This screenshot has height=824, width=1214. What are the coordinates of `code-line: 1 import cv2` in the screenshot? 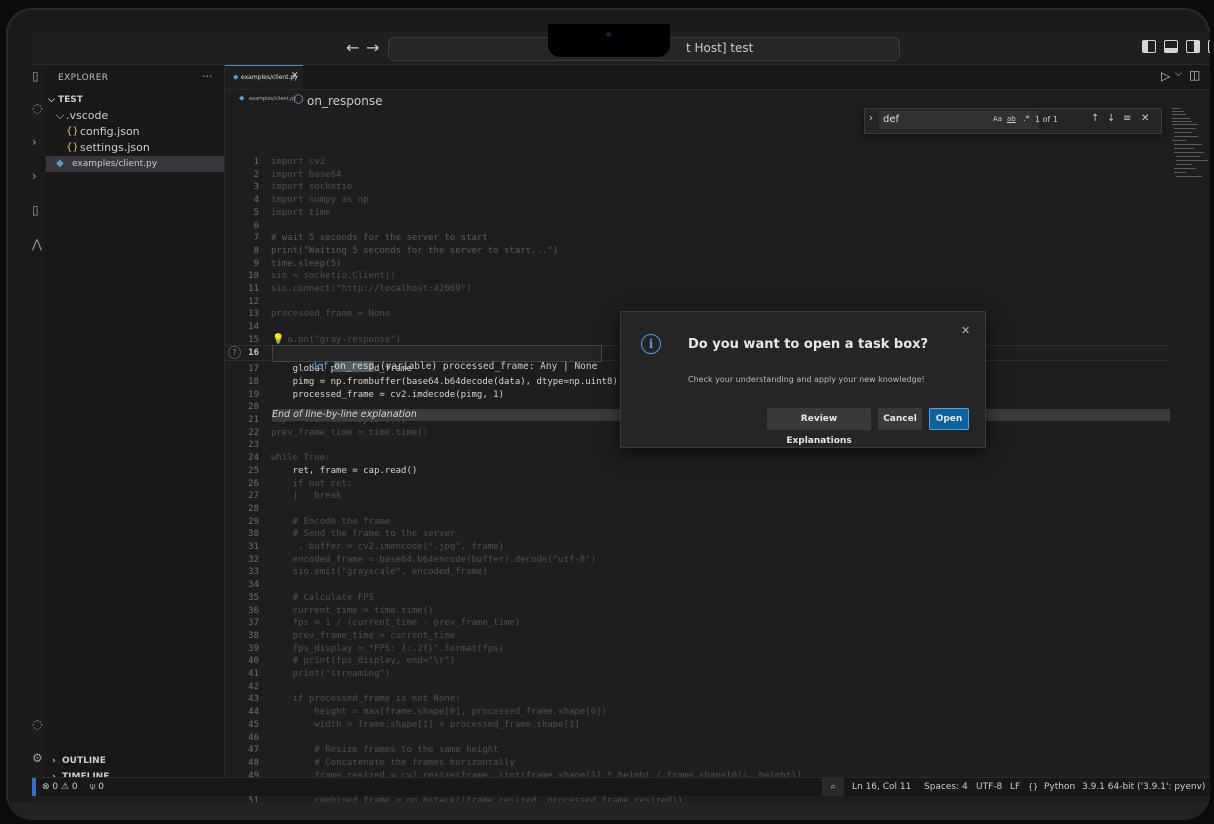 It's located at (698, 162).